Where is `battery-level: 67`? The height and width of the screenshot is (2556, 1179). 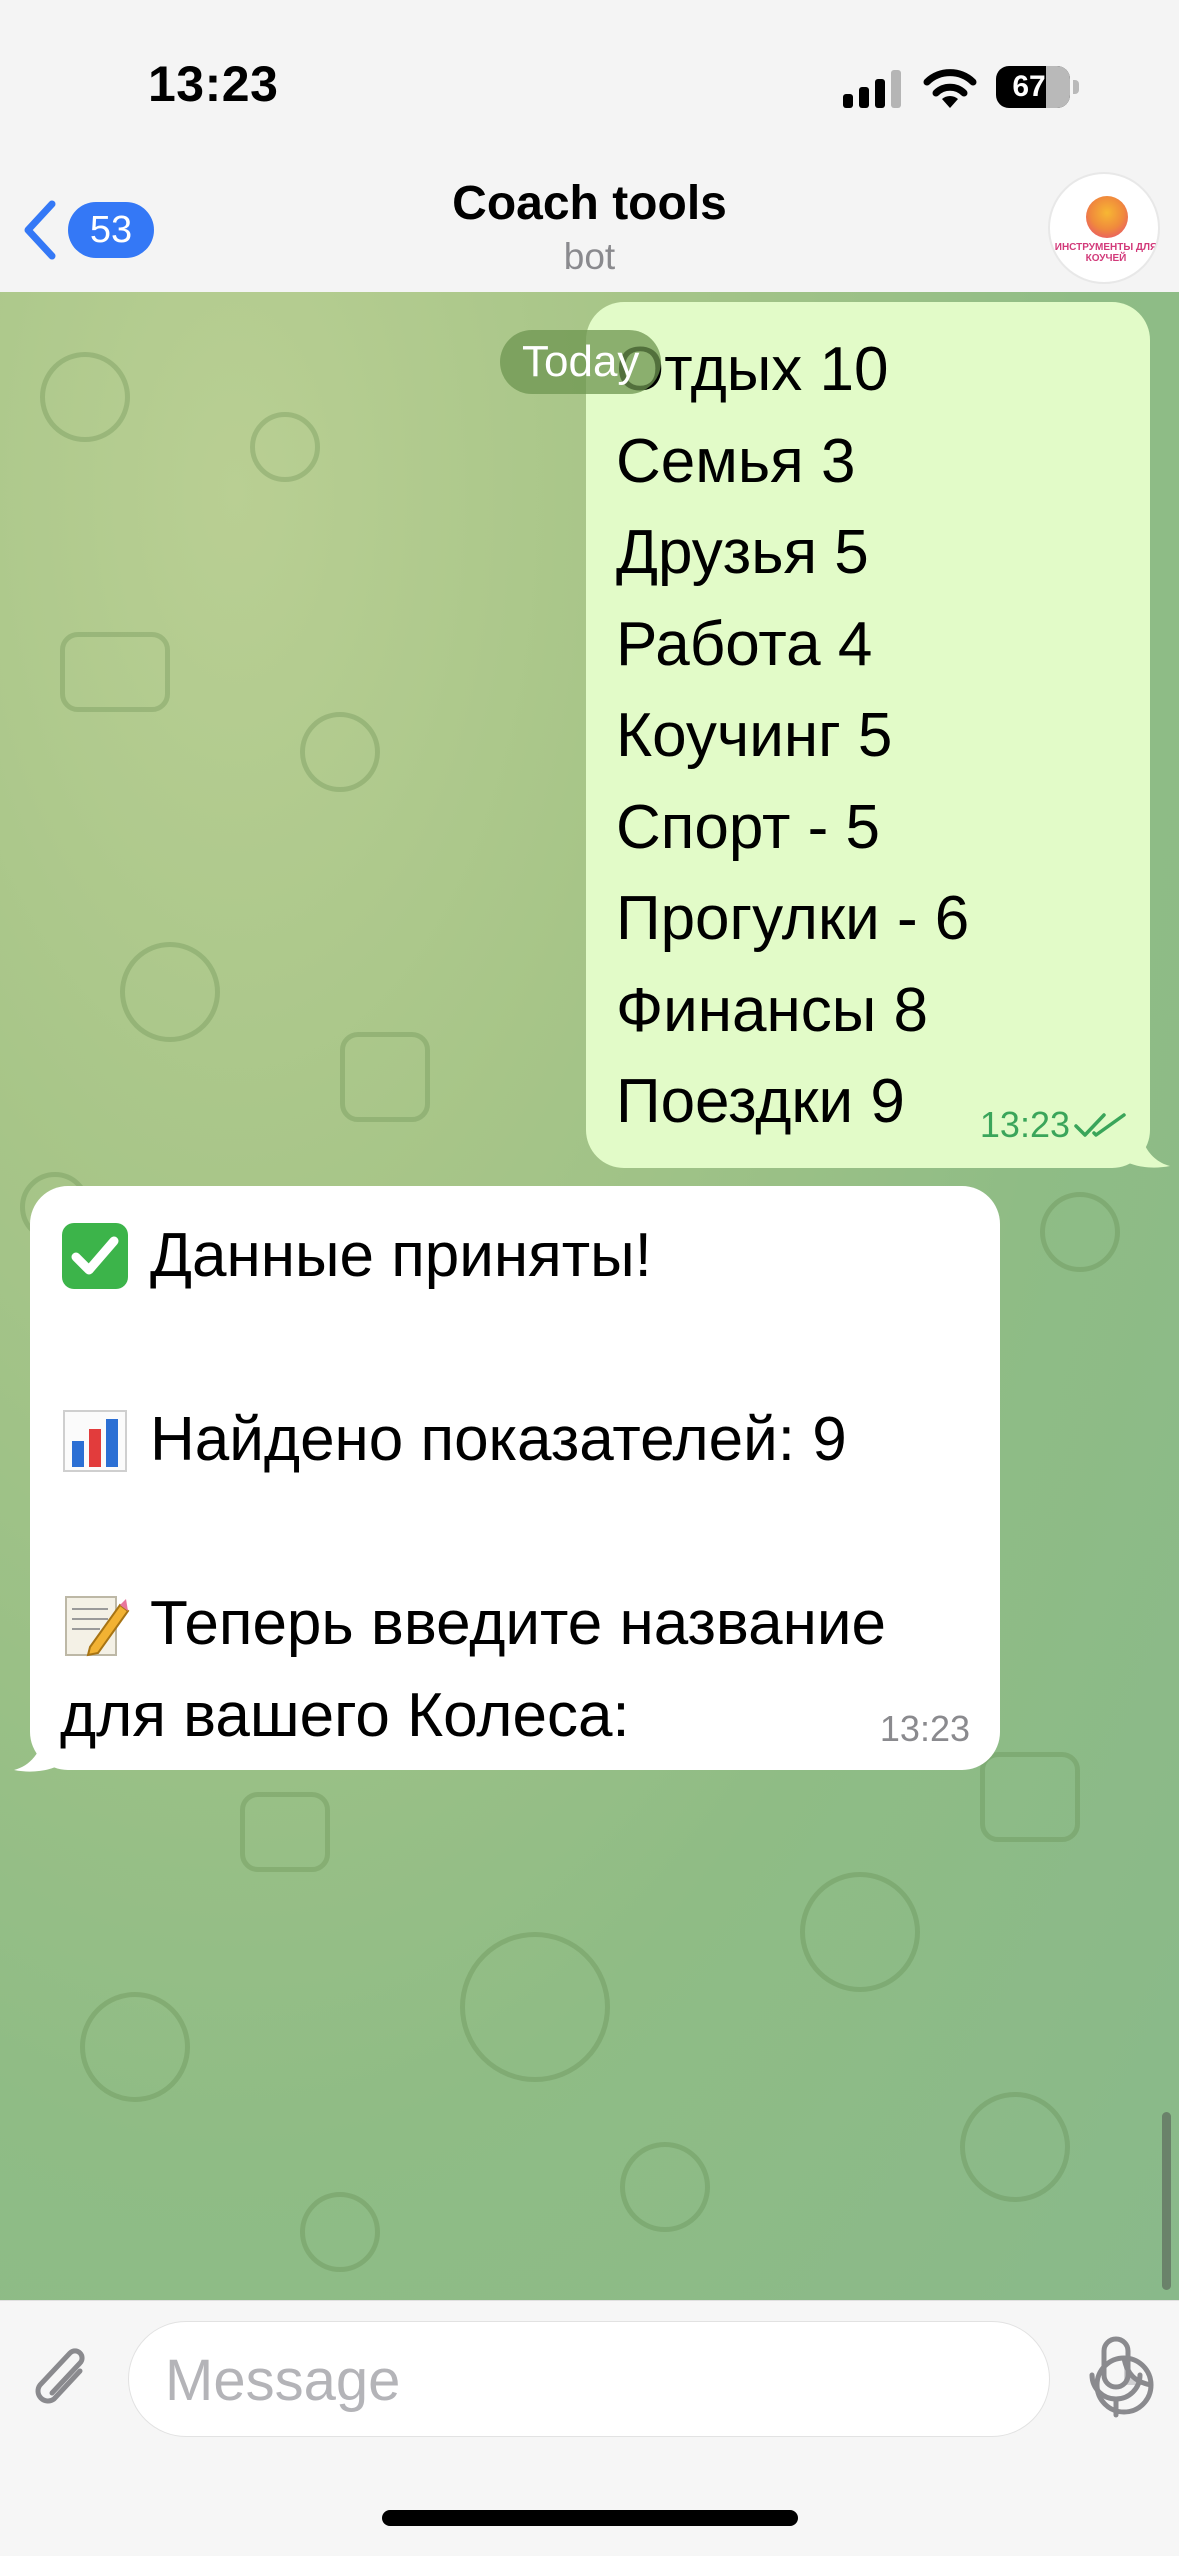 battery-level: 67 is located at coordinates (1029, 86).